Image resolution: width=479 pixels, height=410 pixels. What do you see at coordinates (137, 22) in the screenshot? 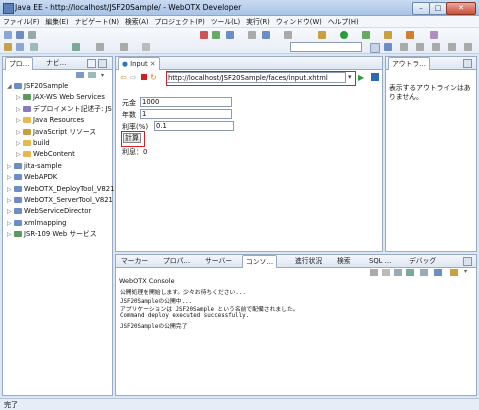
I see `menu-search: 検索(A)` at bounding box center [137, 22].